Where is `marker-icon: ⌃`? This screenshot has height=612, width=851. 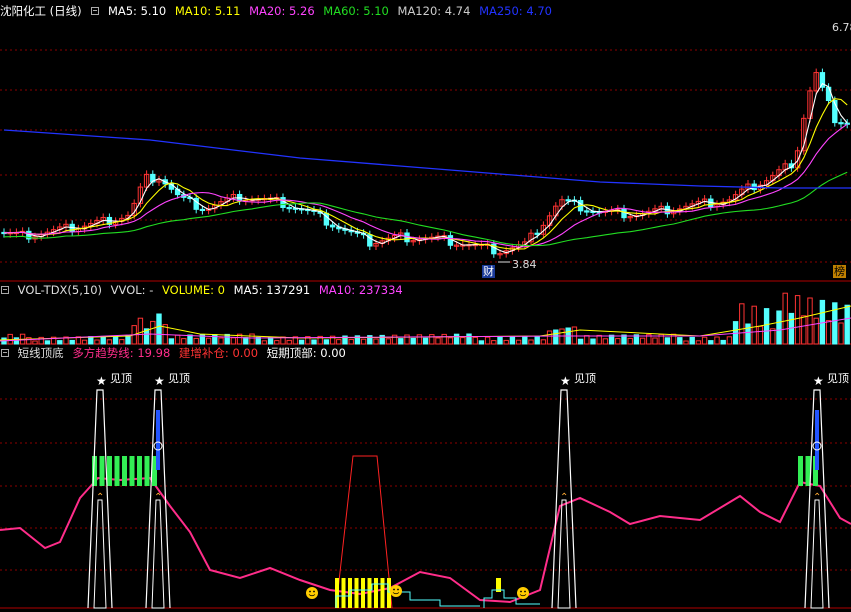 marker-icon: ⌃ is located at coordinates (564, 497).